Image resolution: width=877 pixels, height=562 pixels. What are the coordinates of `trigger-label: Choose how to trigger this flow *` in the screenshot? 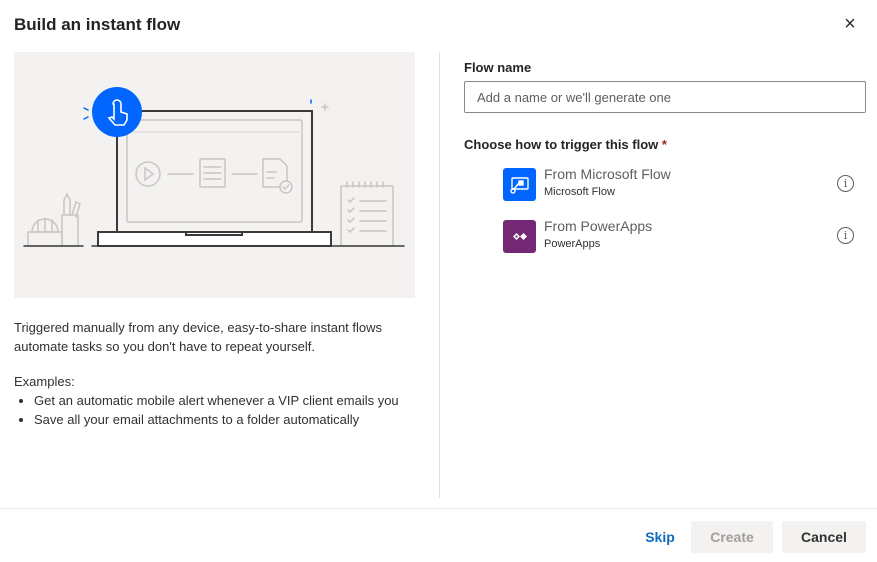 It's located at (565, 144).